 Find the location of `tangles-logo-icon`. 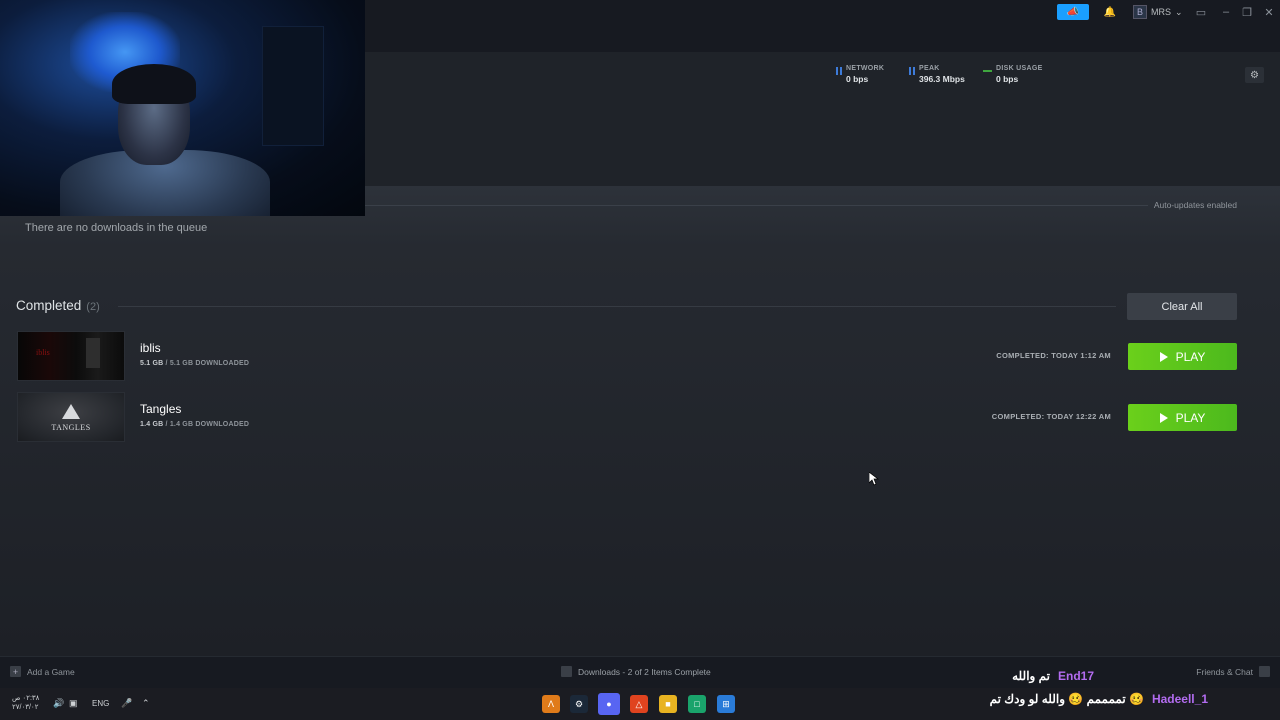

tangles-logo-icon is located at coordinates (71, 411).